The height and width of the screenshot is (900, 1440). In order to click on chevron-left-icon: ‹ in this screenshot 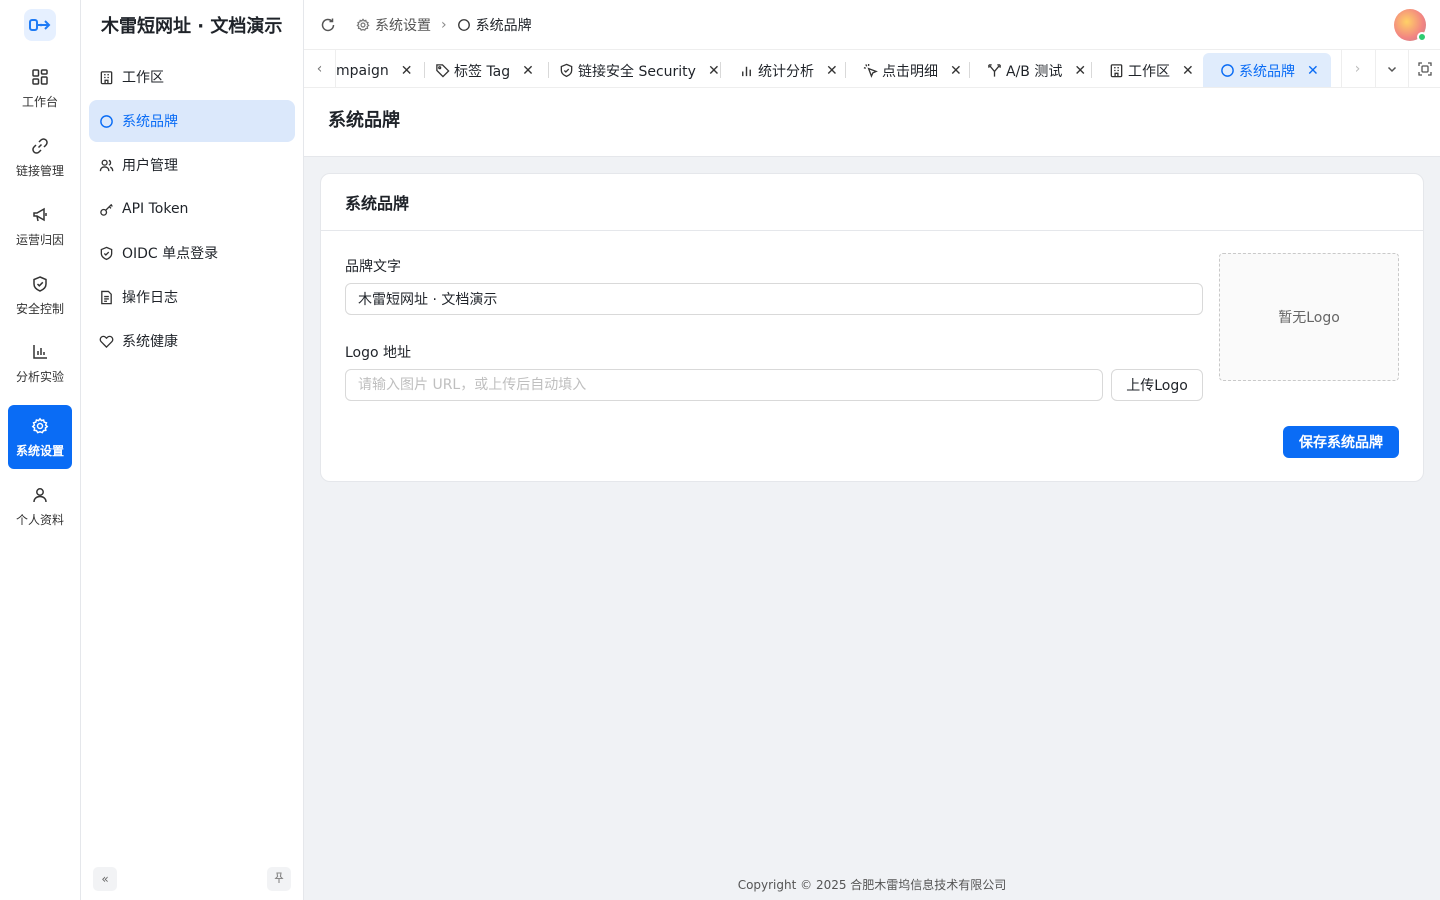, I will do `click(319, 69)`.